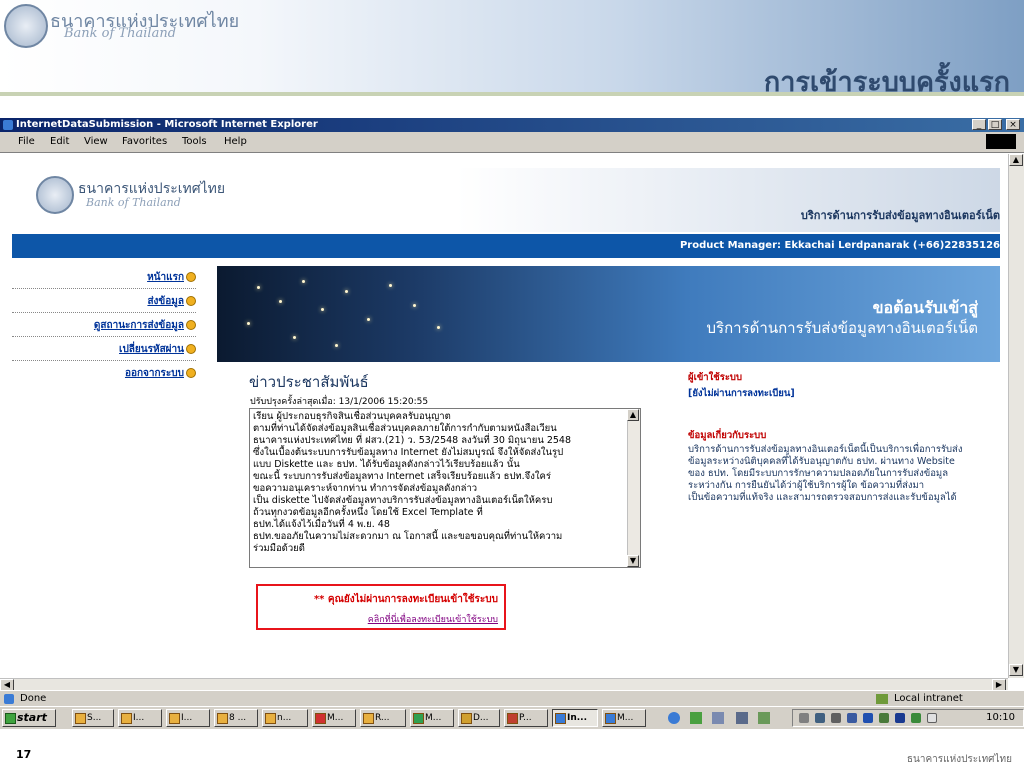  Describe the element at coordinates (715, 377) in the screenshot. I see `users-title: ผู้เข้าใช้ระบบ` at that location.